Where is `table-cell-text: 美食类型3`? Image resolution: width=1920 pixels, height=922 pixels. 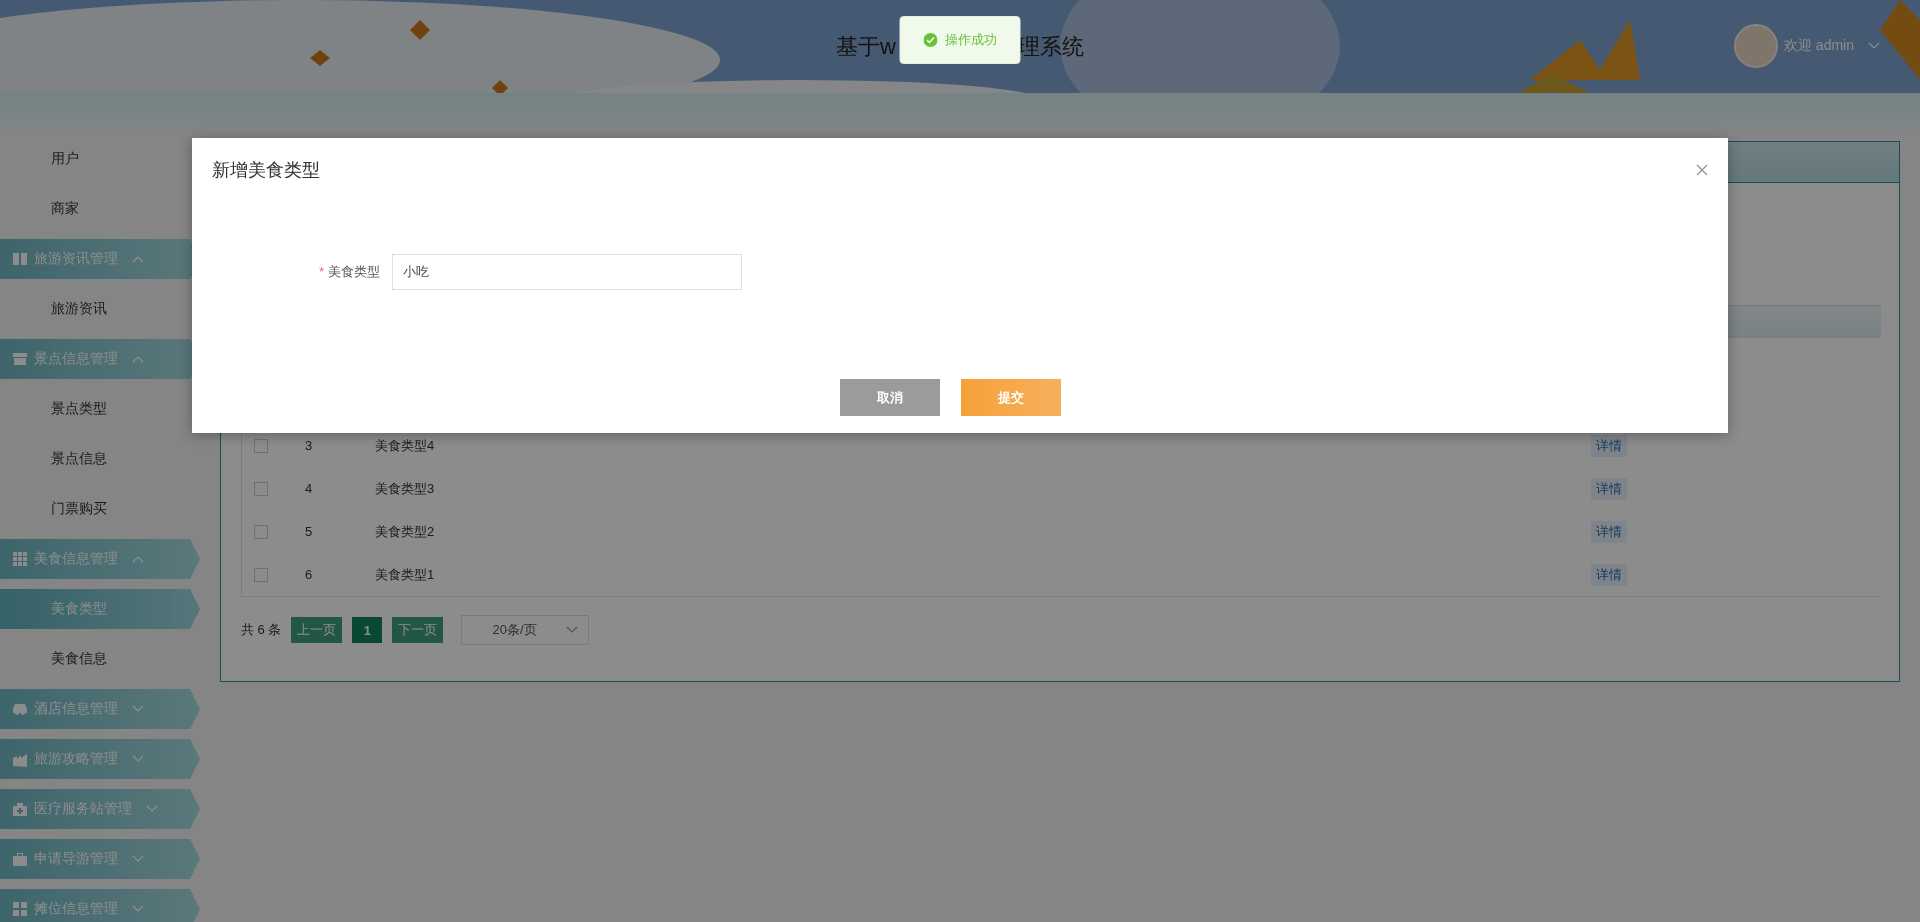 table-cell-text: 美食类型3 is located at coordinates (405, 488).